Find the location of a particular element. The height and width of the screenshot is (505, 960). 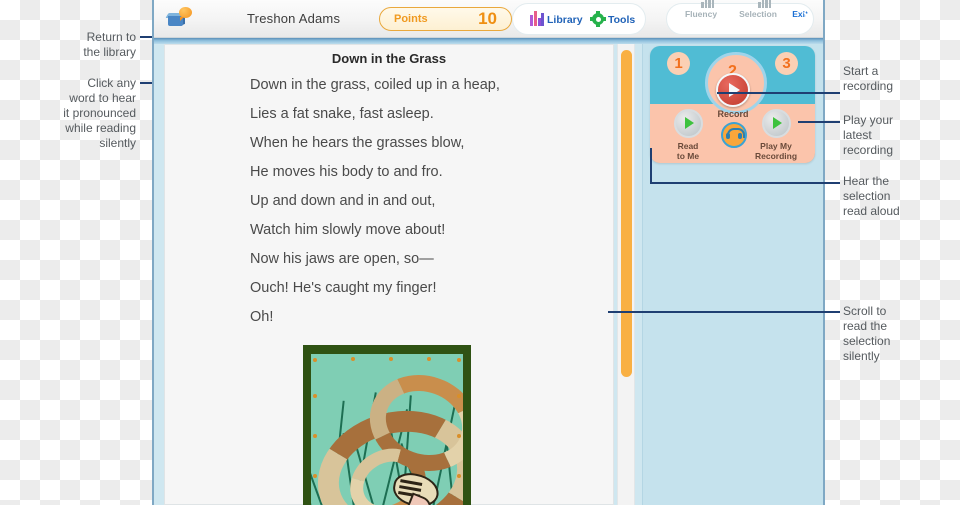

annotation-scroll-to-read: Scroll to read the selection silently is located at coordinates (899, 334).